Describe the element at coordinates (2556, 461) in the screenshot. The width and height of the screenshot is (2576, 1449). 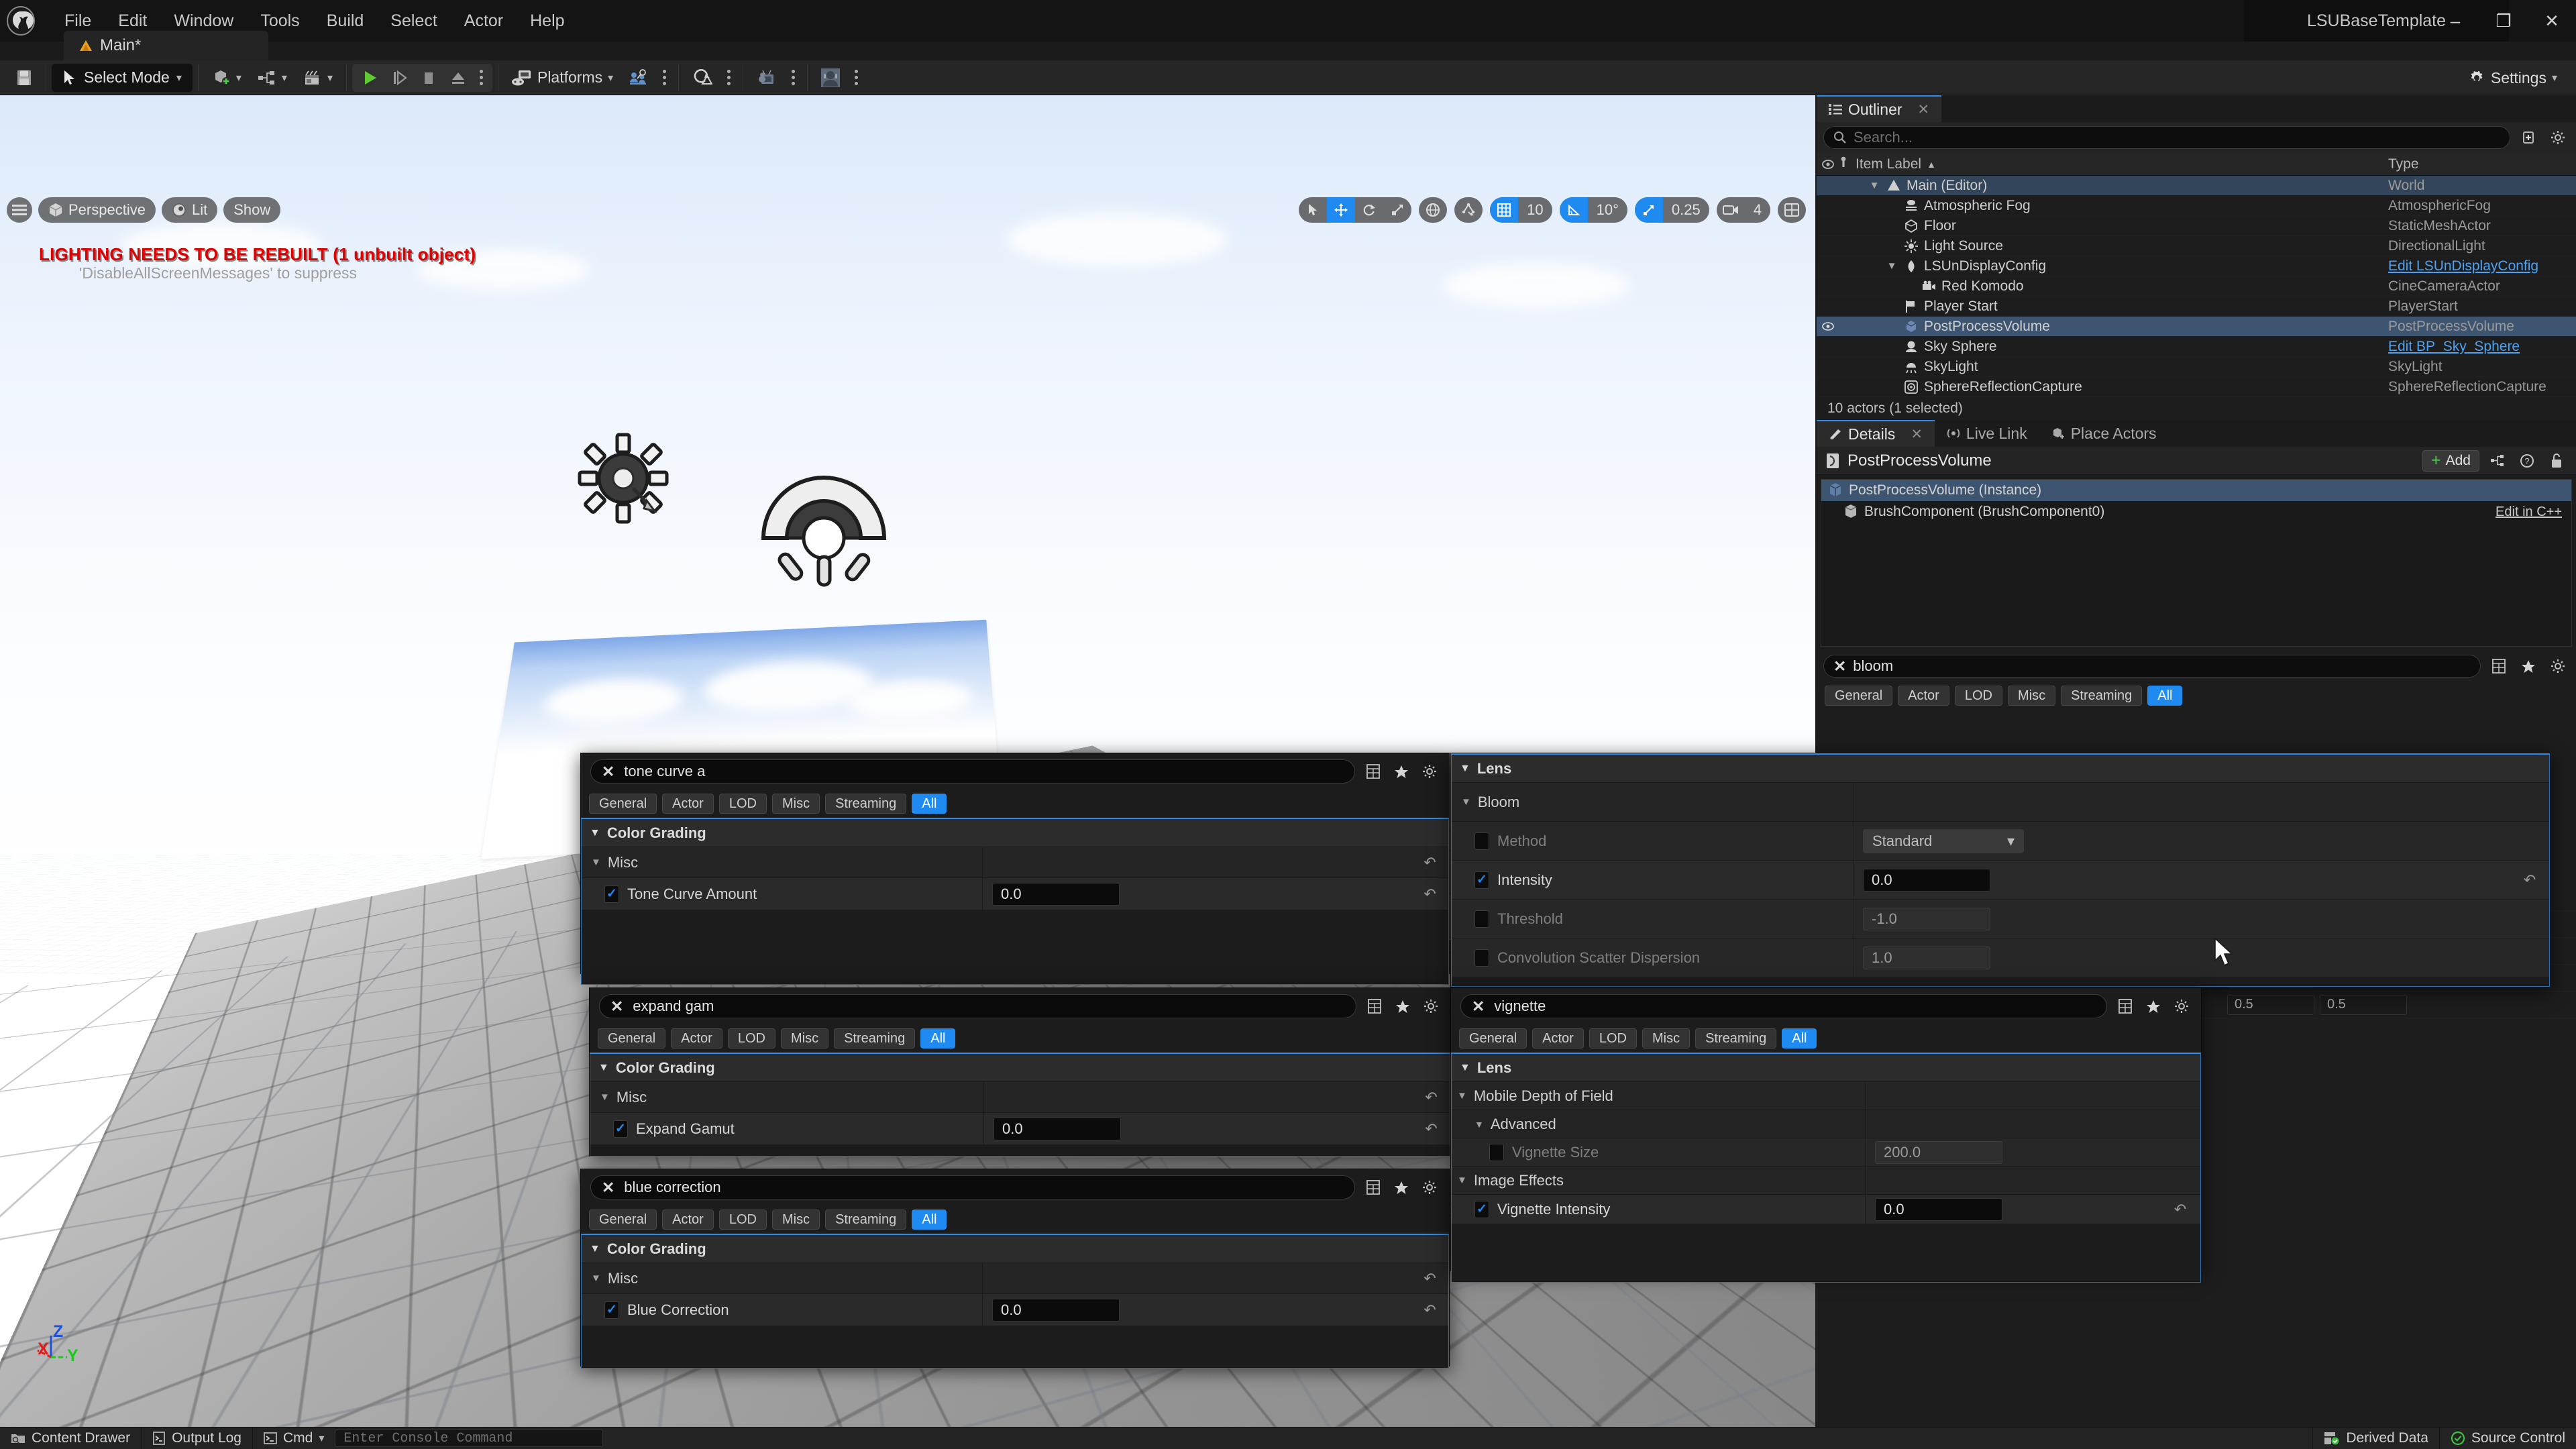
I see `unlock-icon` at that location.